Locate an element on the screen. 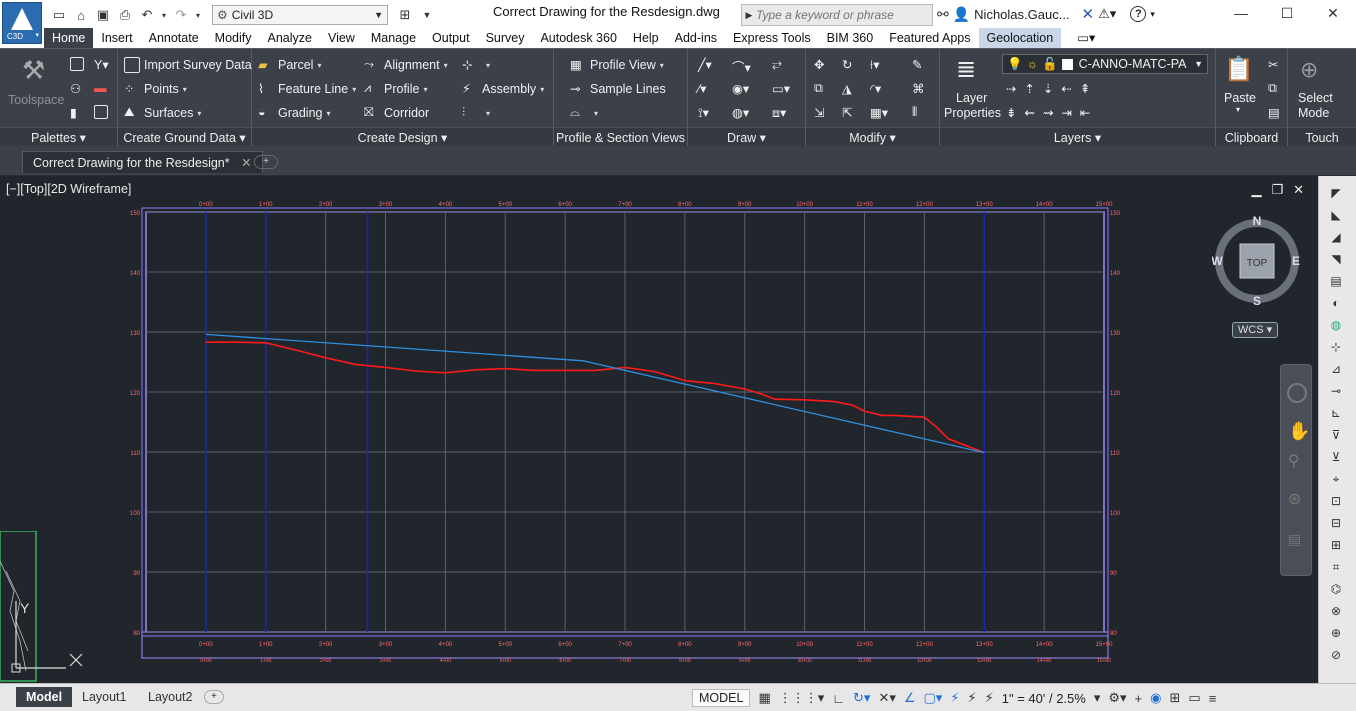  annotation-visibility-icon: ⚡ is located at coordinates (954, 698).